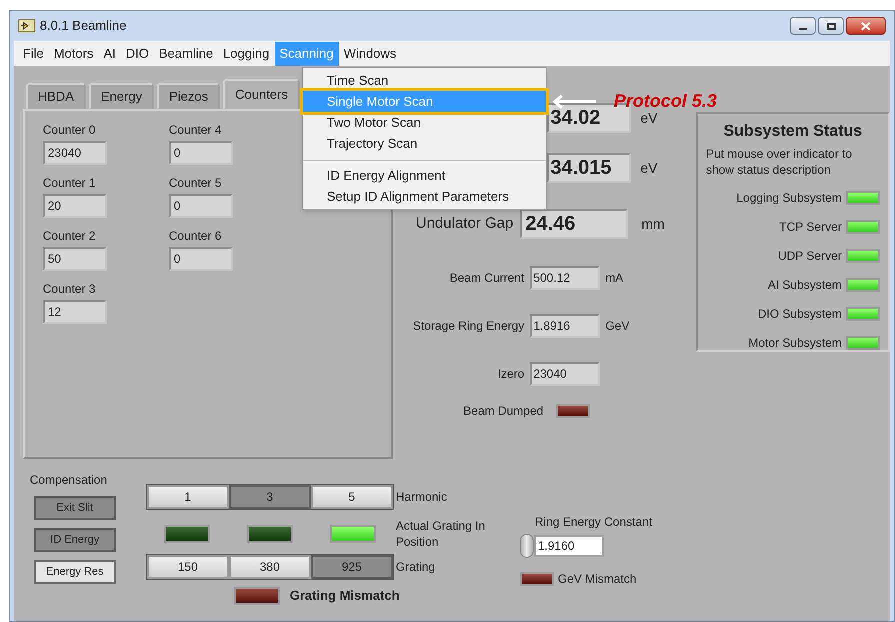  What do you see at coordinates (352, 567) in the screenshot?
I see `grating-button: 925` at bounding box center [352, 567].